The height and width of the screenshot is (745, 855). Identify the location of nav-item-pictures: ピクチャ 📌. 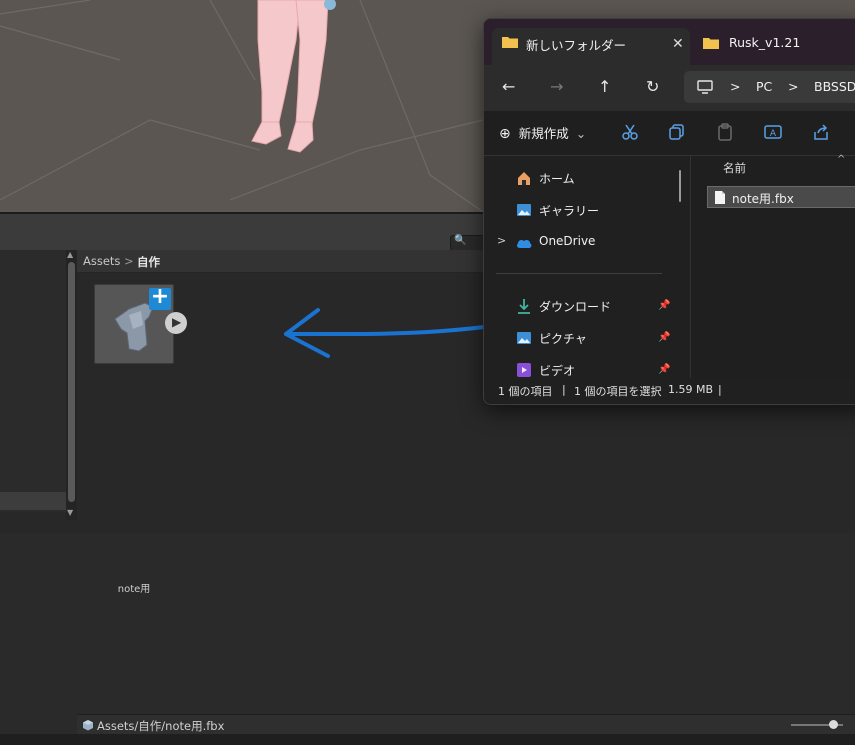
(579, 338).